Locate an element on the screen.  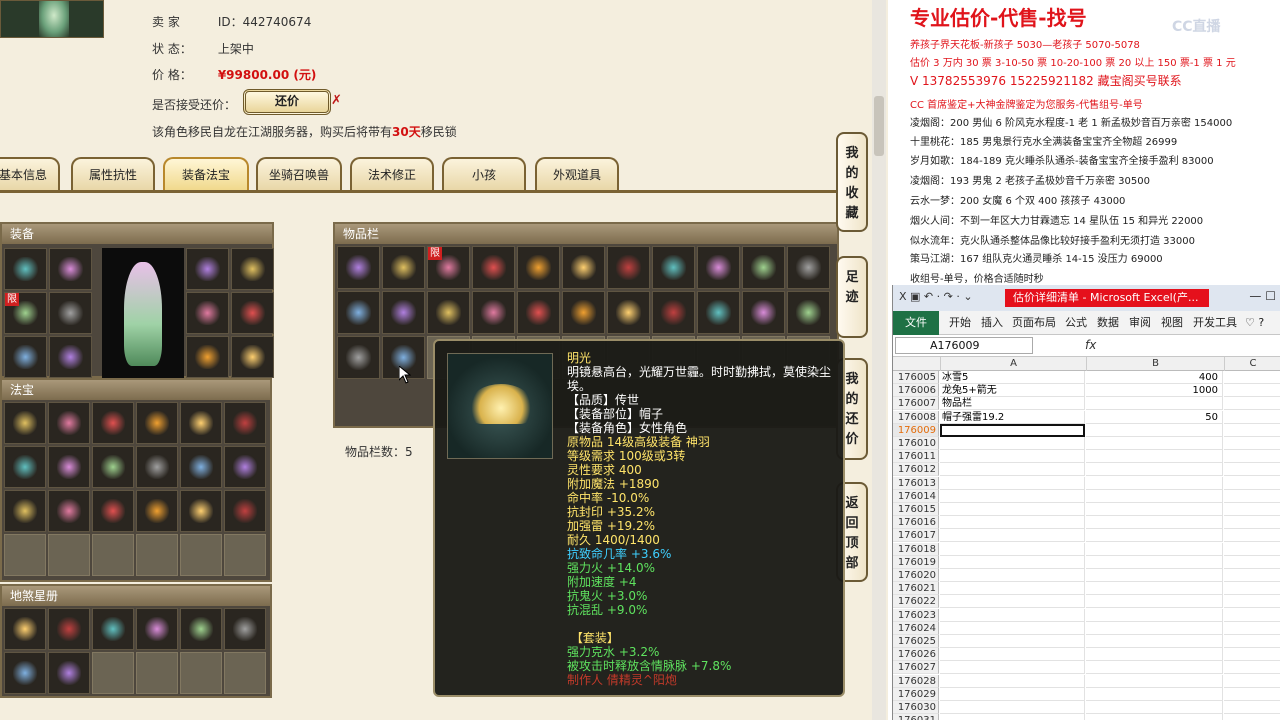
ribbon-tab-review: 审阅 is located at coordinates (1140, 323).